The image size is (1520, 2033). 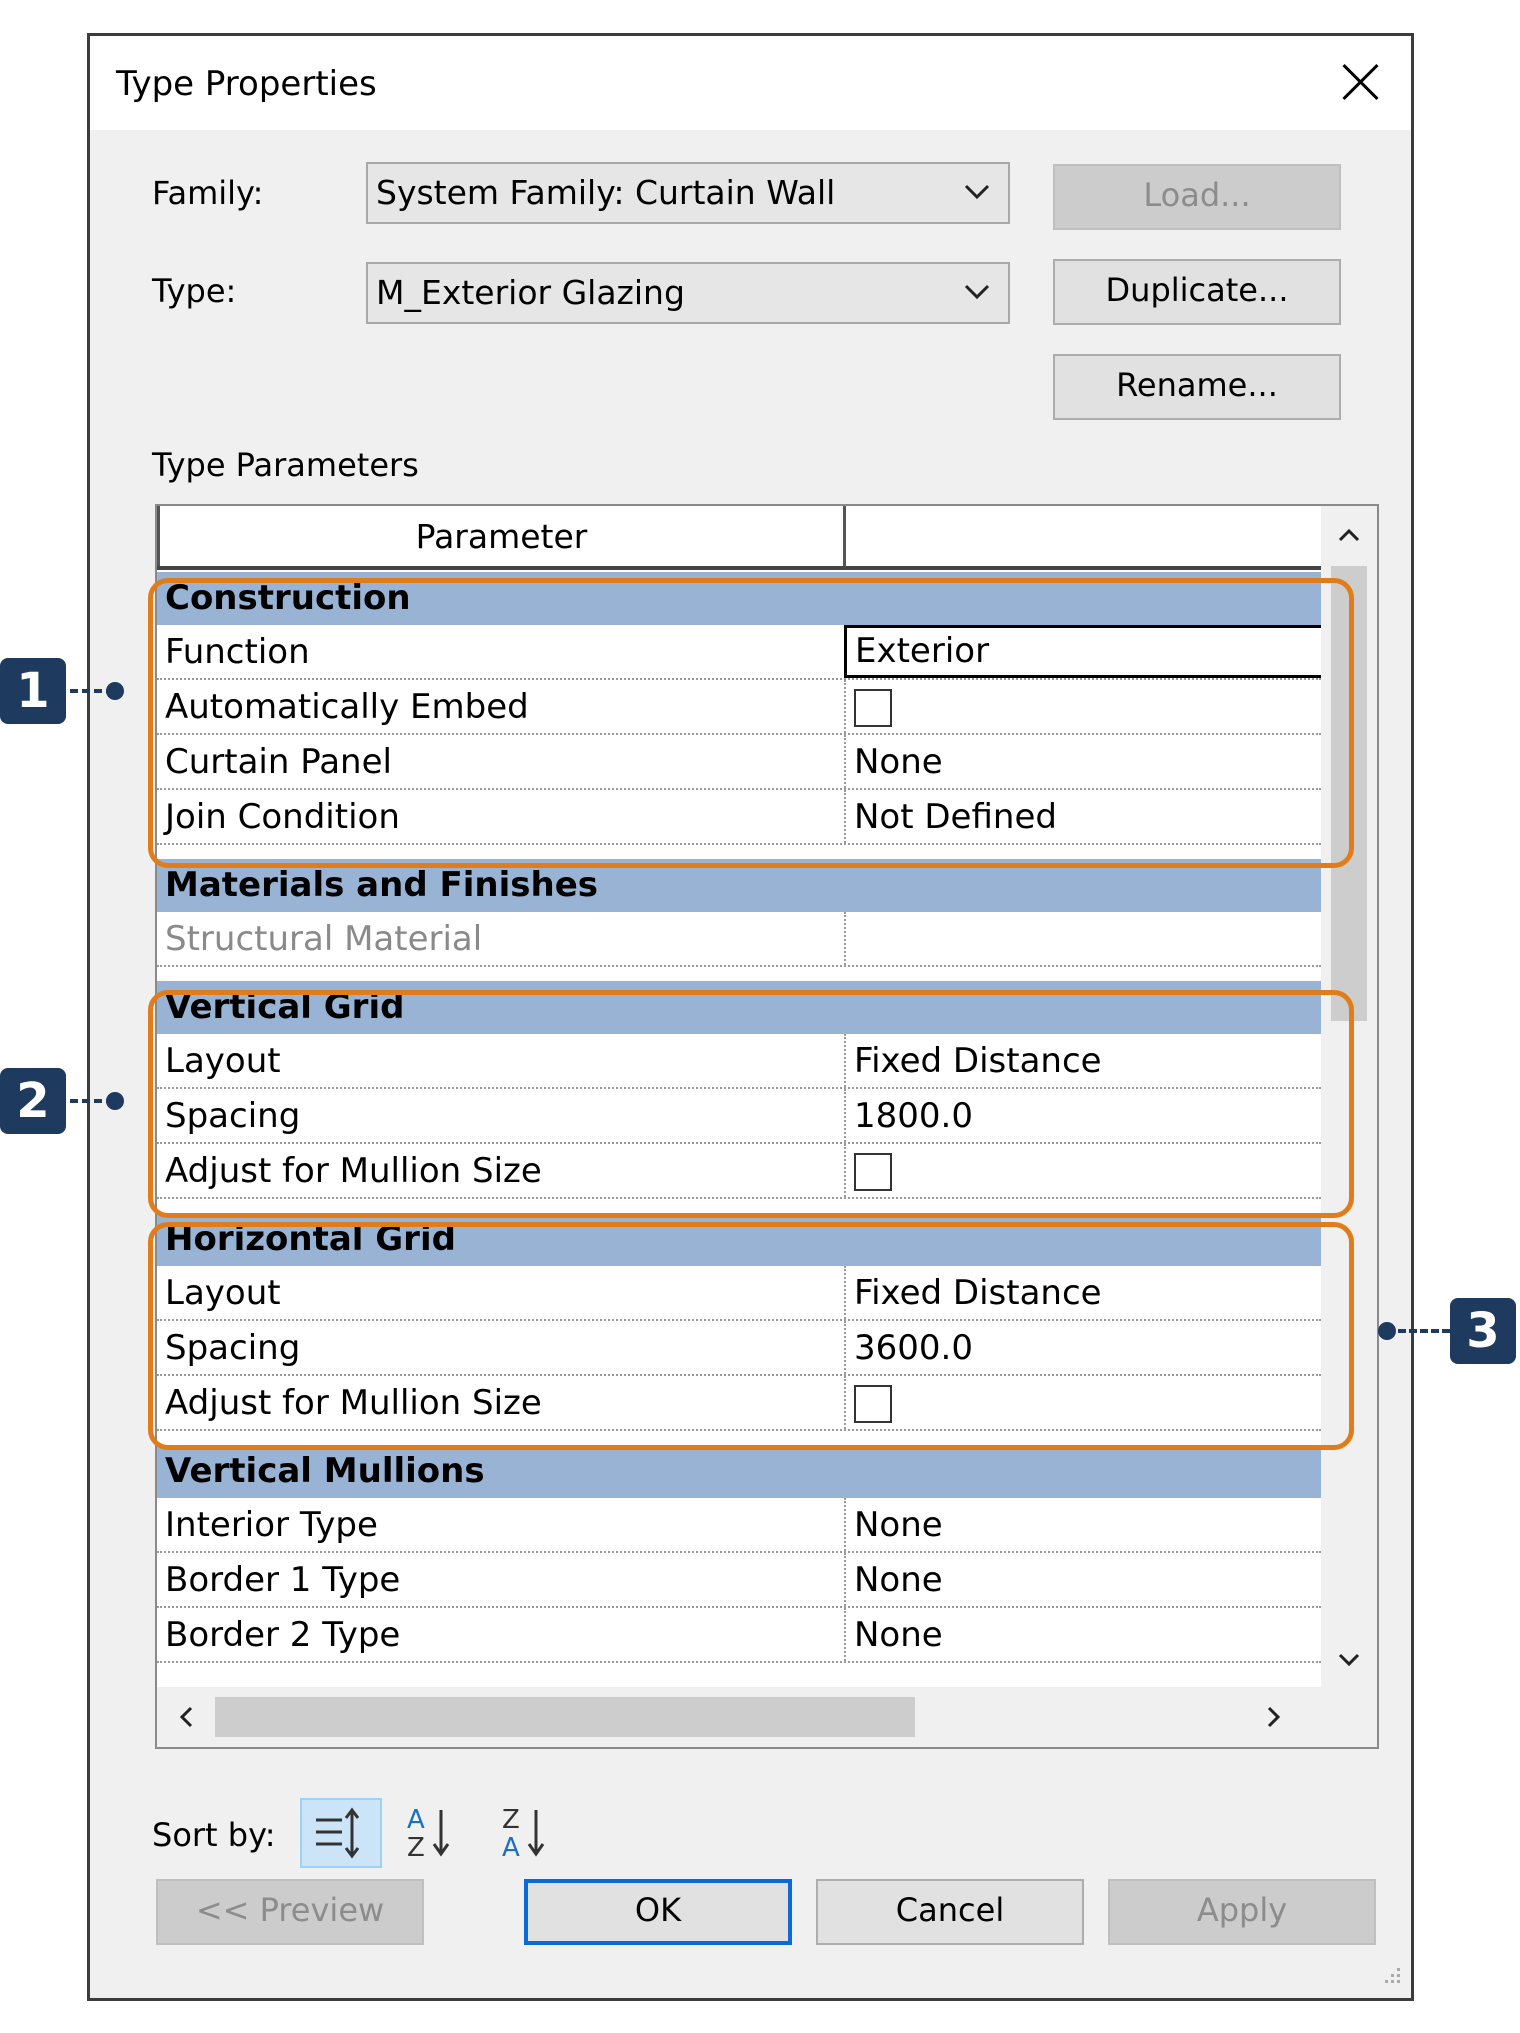 I want to click on preview-button: << Preview, so click(x=290, y=1912).